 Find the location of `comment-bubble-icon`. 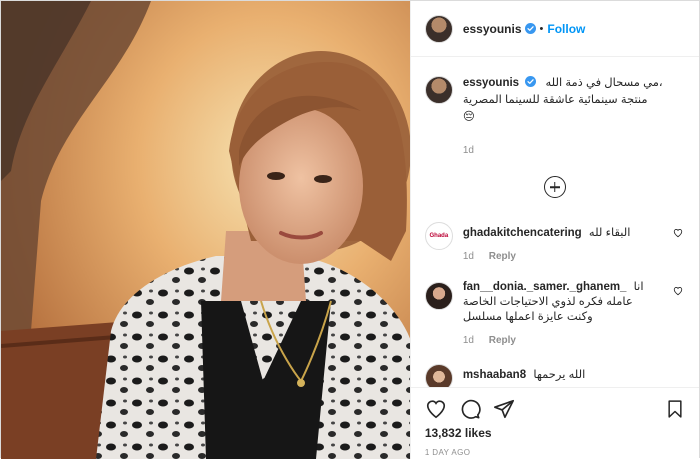

comment-bubble-icon is located at coordinates (470, 409).